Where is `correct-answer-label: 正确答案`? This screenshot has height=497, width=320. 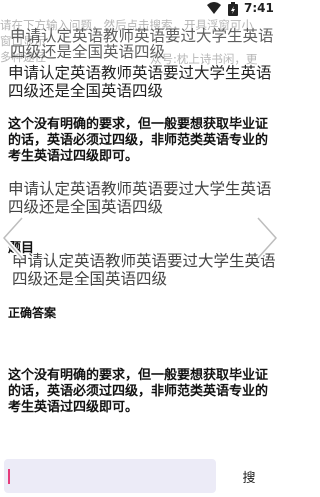
correct-answer-label: 正确答案 is located at coordinates (32, 313).